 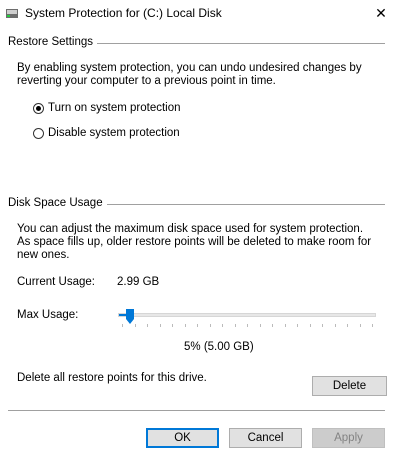 I want to click on radio-button-unchecked, so click(x=38, y=133).